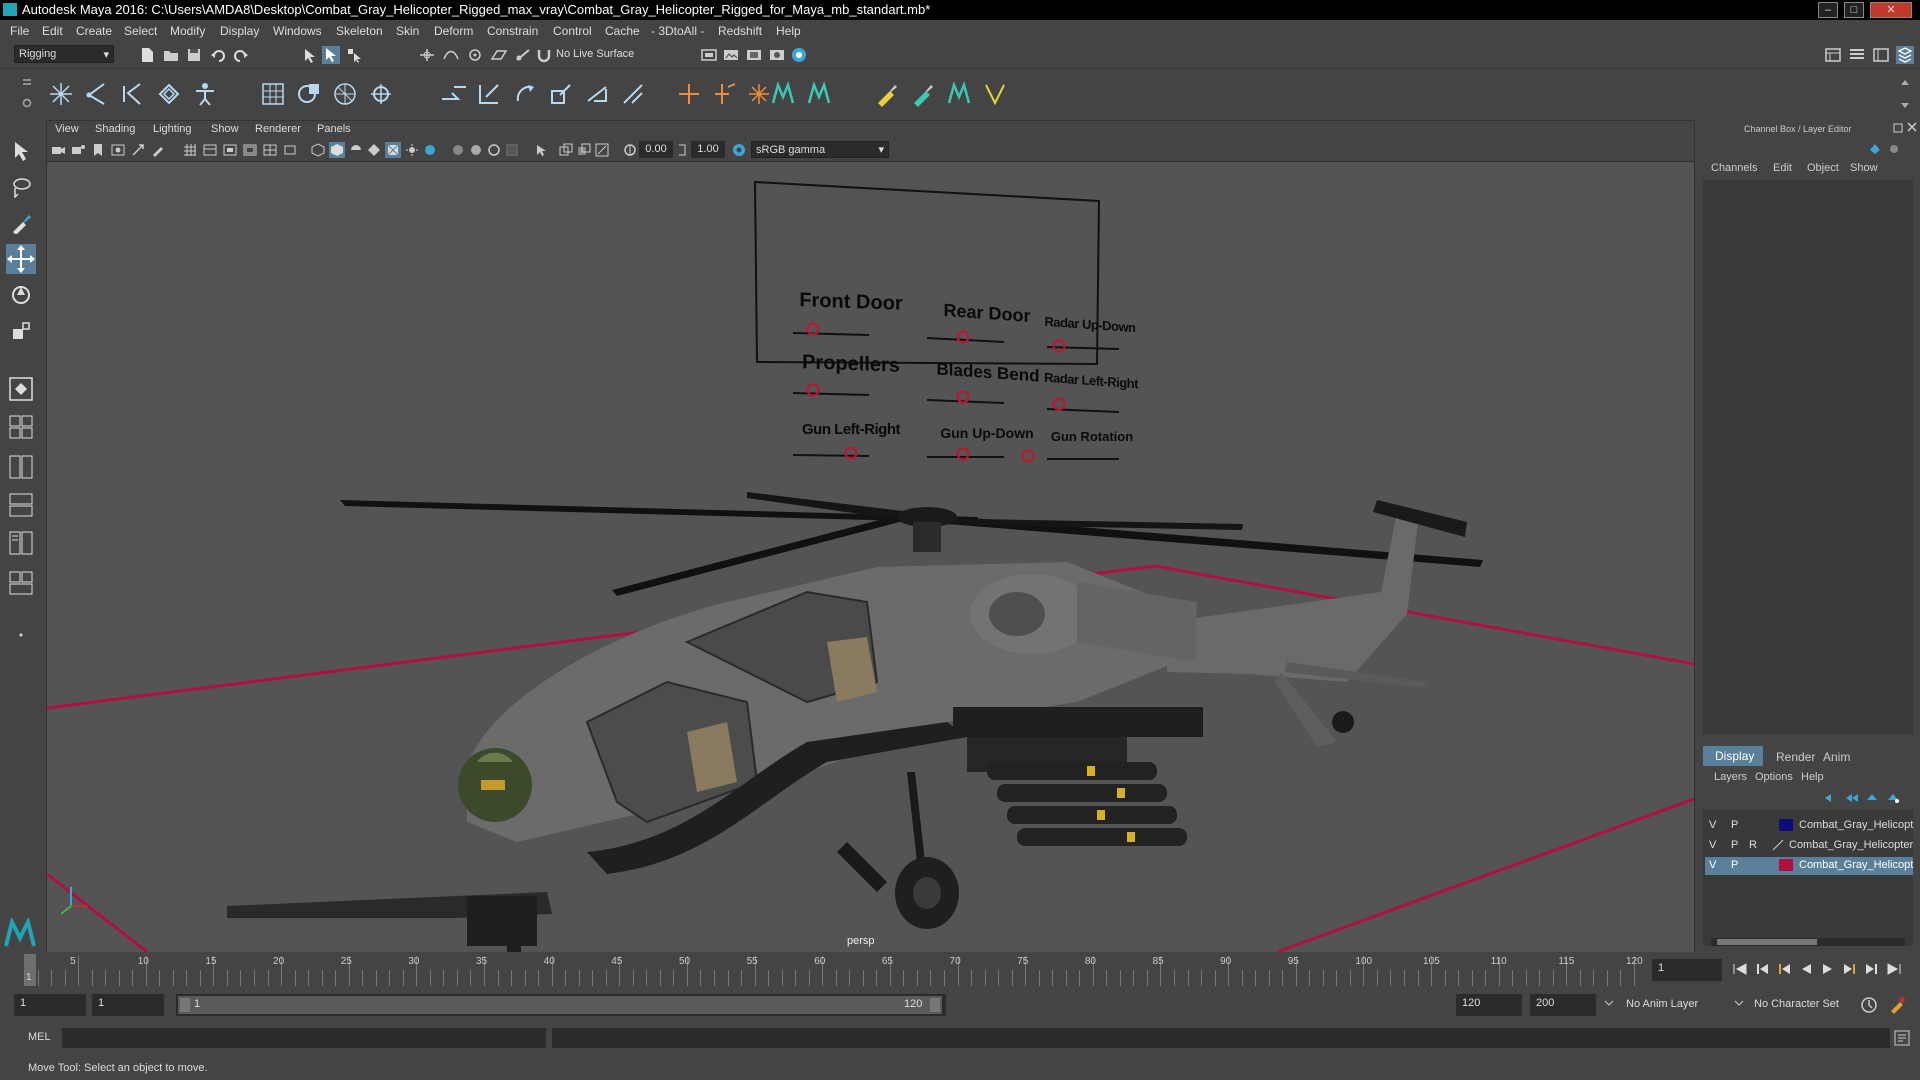 This screenshot has height=1080, width=1920. I want to click on tab-display: Display, so click(1733, 756).